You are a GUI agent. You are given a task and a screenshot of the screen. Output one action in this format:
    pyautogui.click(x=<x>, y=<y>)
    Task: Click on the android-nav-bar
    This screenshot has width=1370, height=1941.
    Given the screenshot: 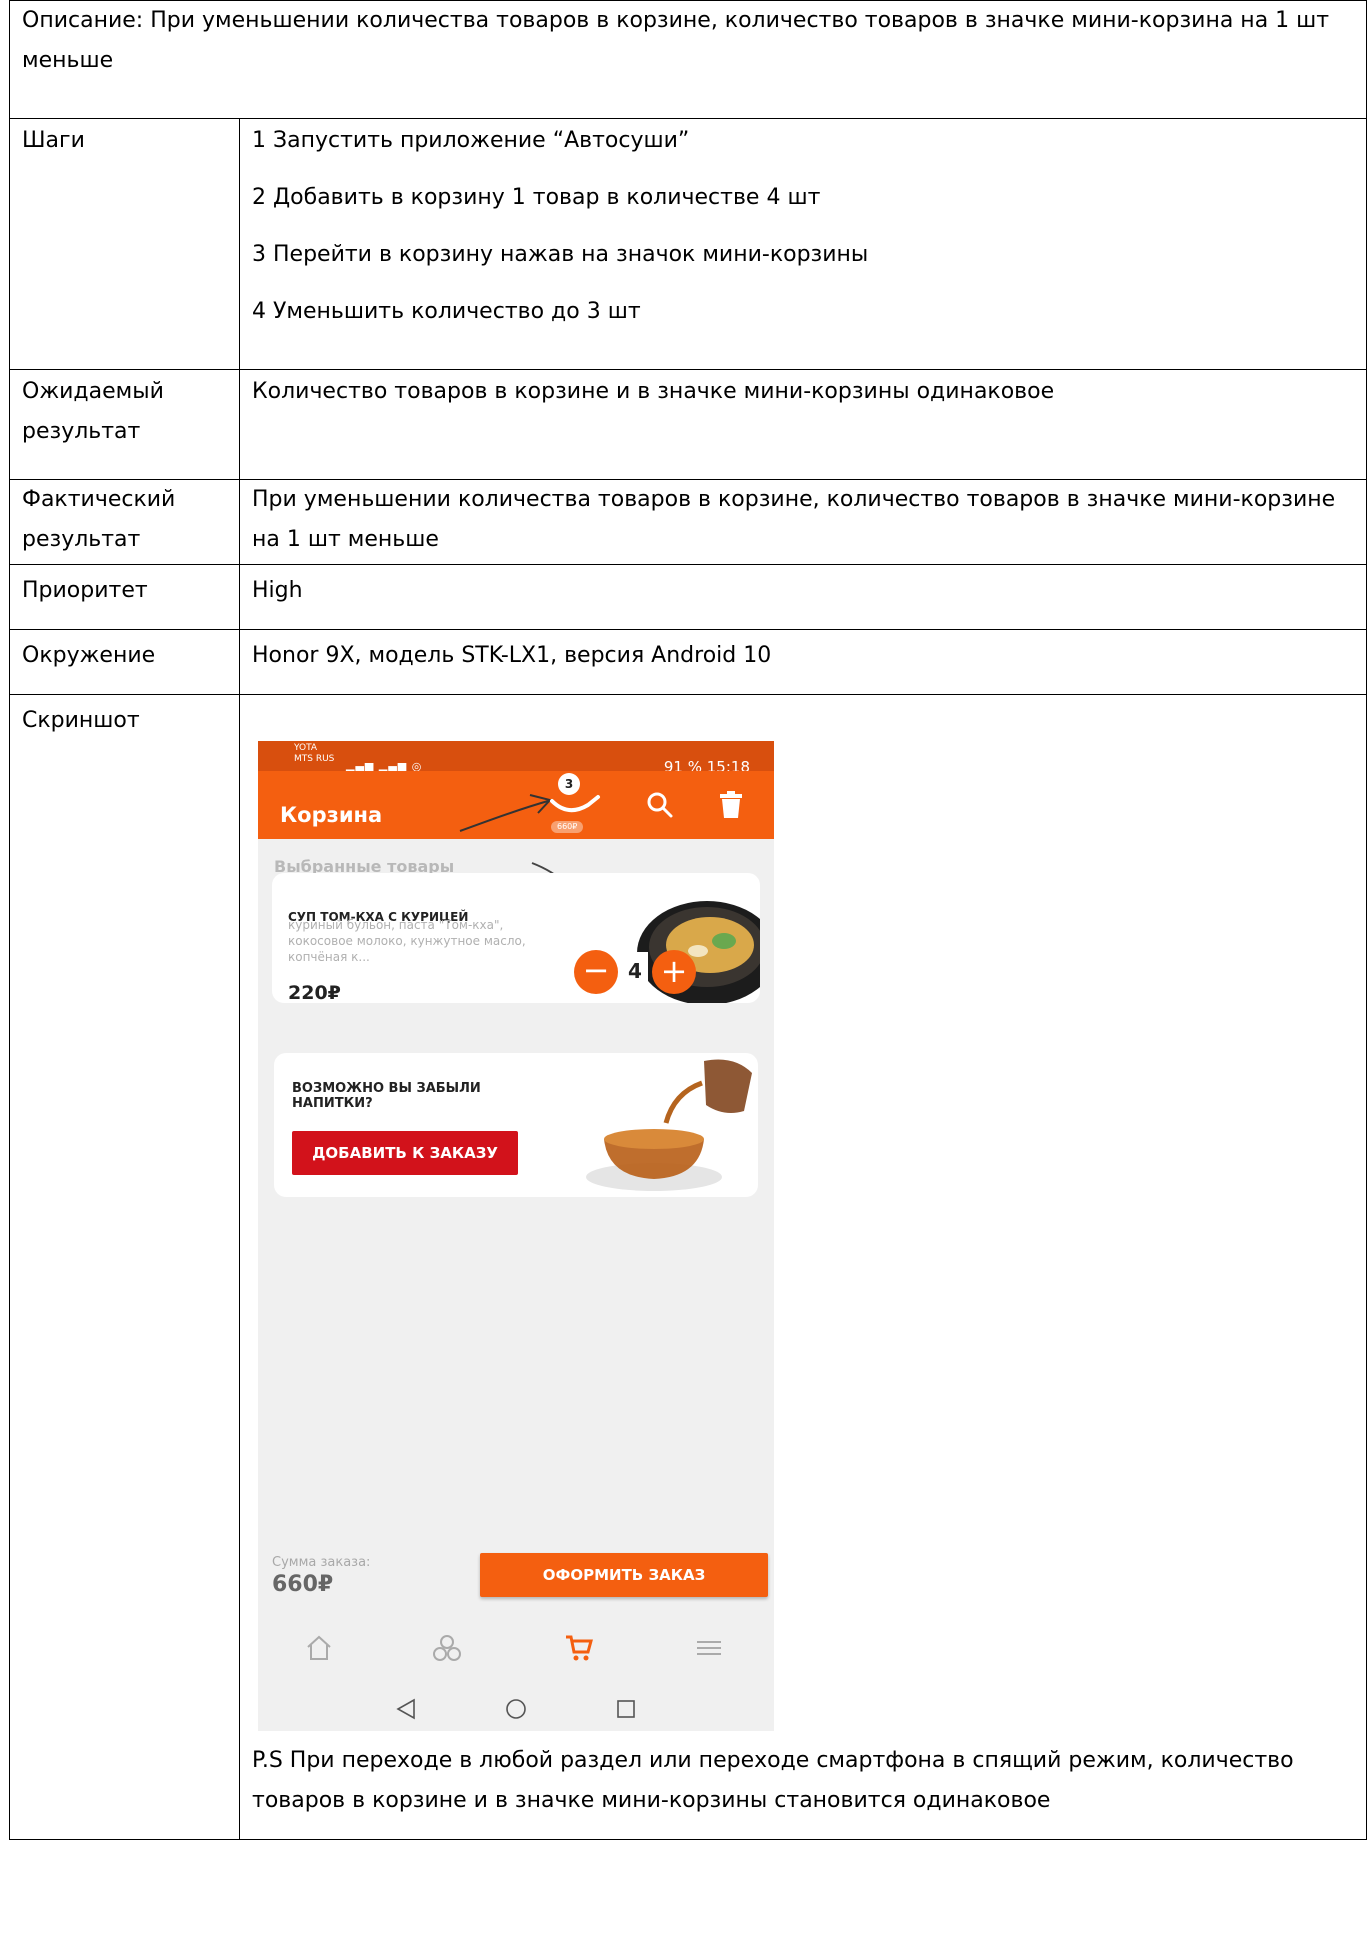 What is the action you would take?
    pyautogui.click(x=516, y=1709)
    